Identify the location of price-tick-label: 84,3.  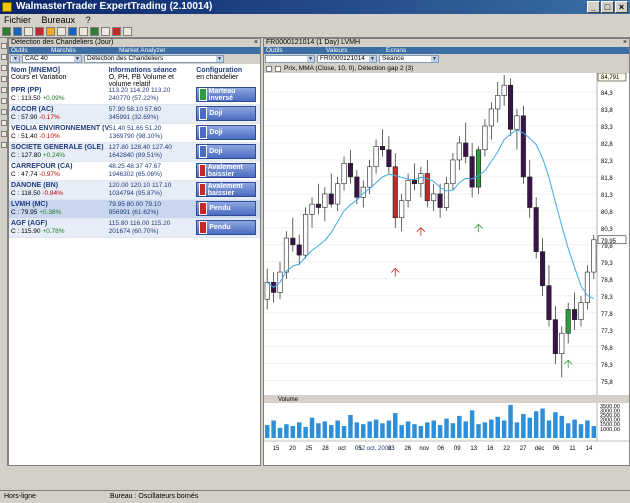
(607, 94).